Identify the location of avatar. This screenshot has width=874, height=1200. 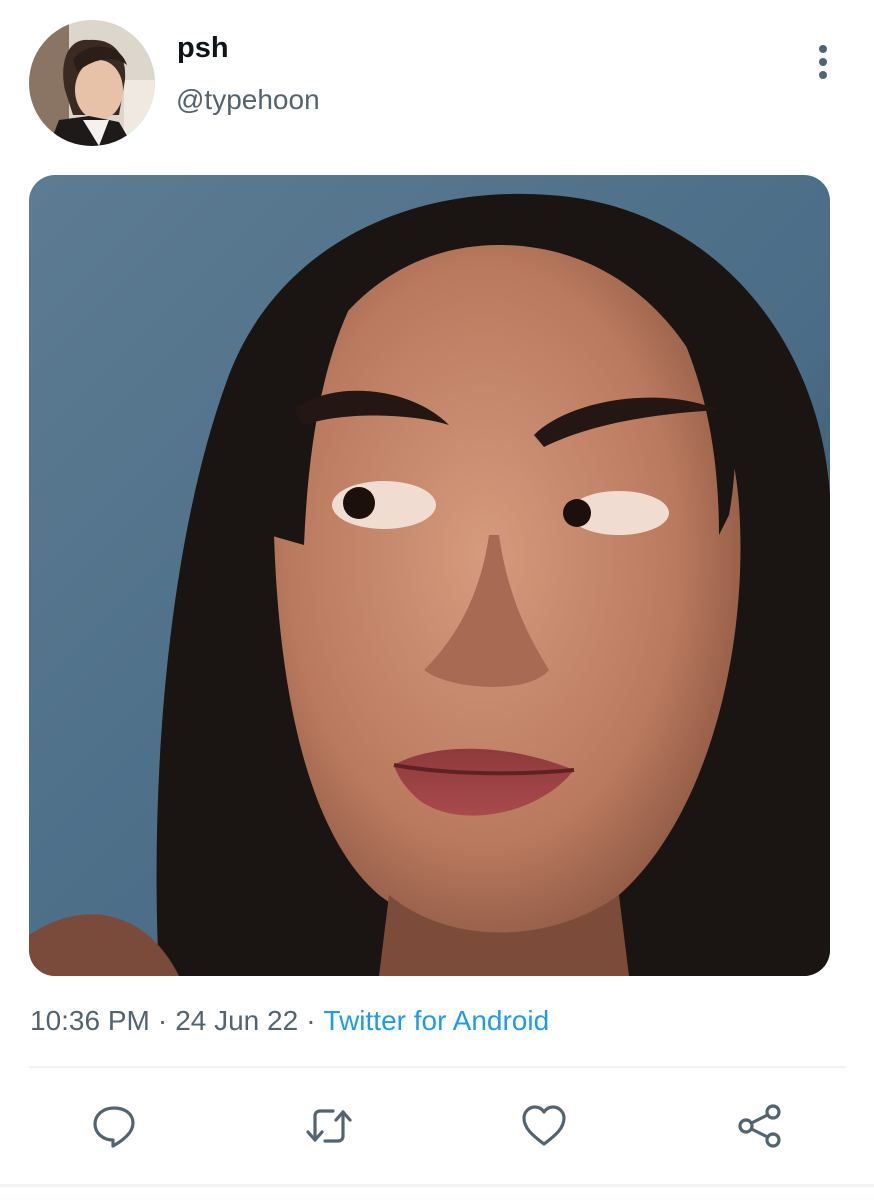
(92, 83).